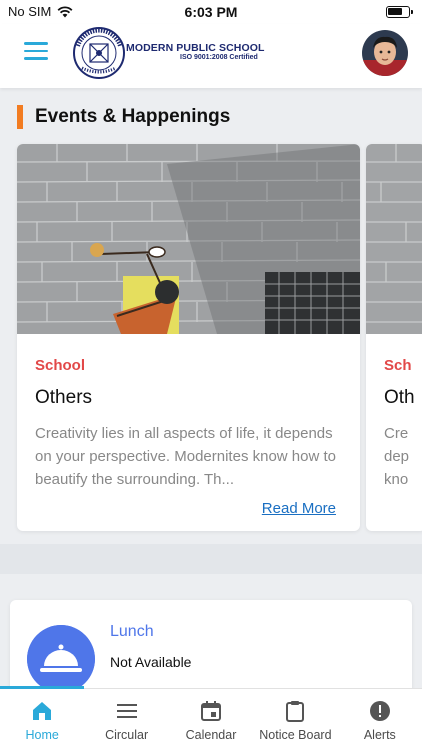  What do you see at coordinates (295, 711) in the screenshot?
I see `clipboard-icon` at bounding box center [295, 711].